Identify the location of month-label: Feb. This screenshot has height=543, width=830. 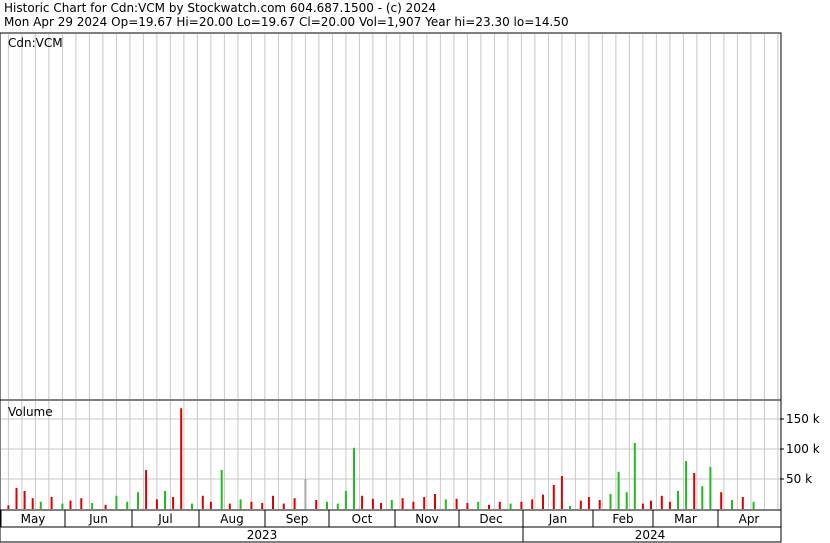
(622, 519).